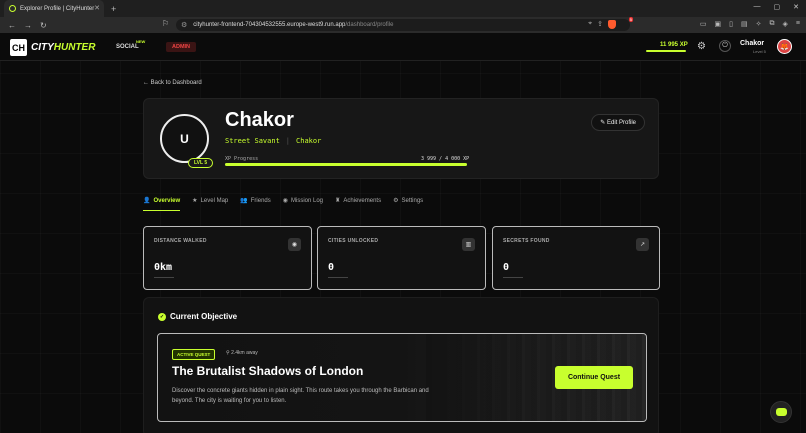 Image resolution: width=806 pixels, height=433 pixels. I want to click on xp-counter: 11 995 XP, so click(674, 45).